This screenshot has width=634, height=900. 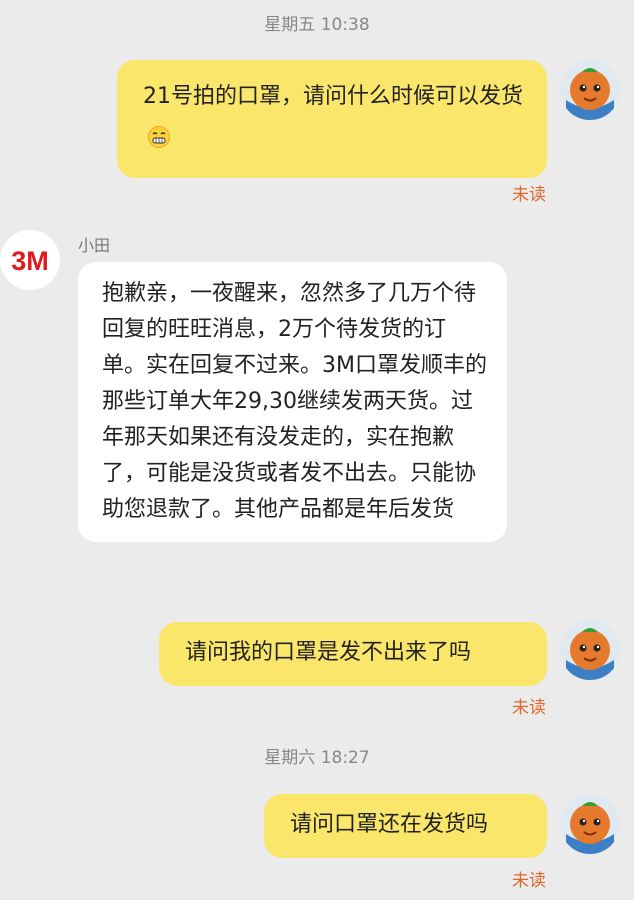 I want to click on grimace-emoji-icon, so click(x=159, y=135).